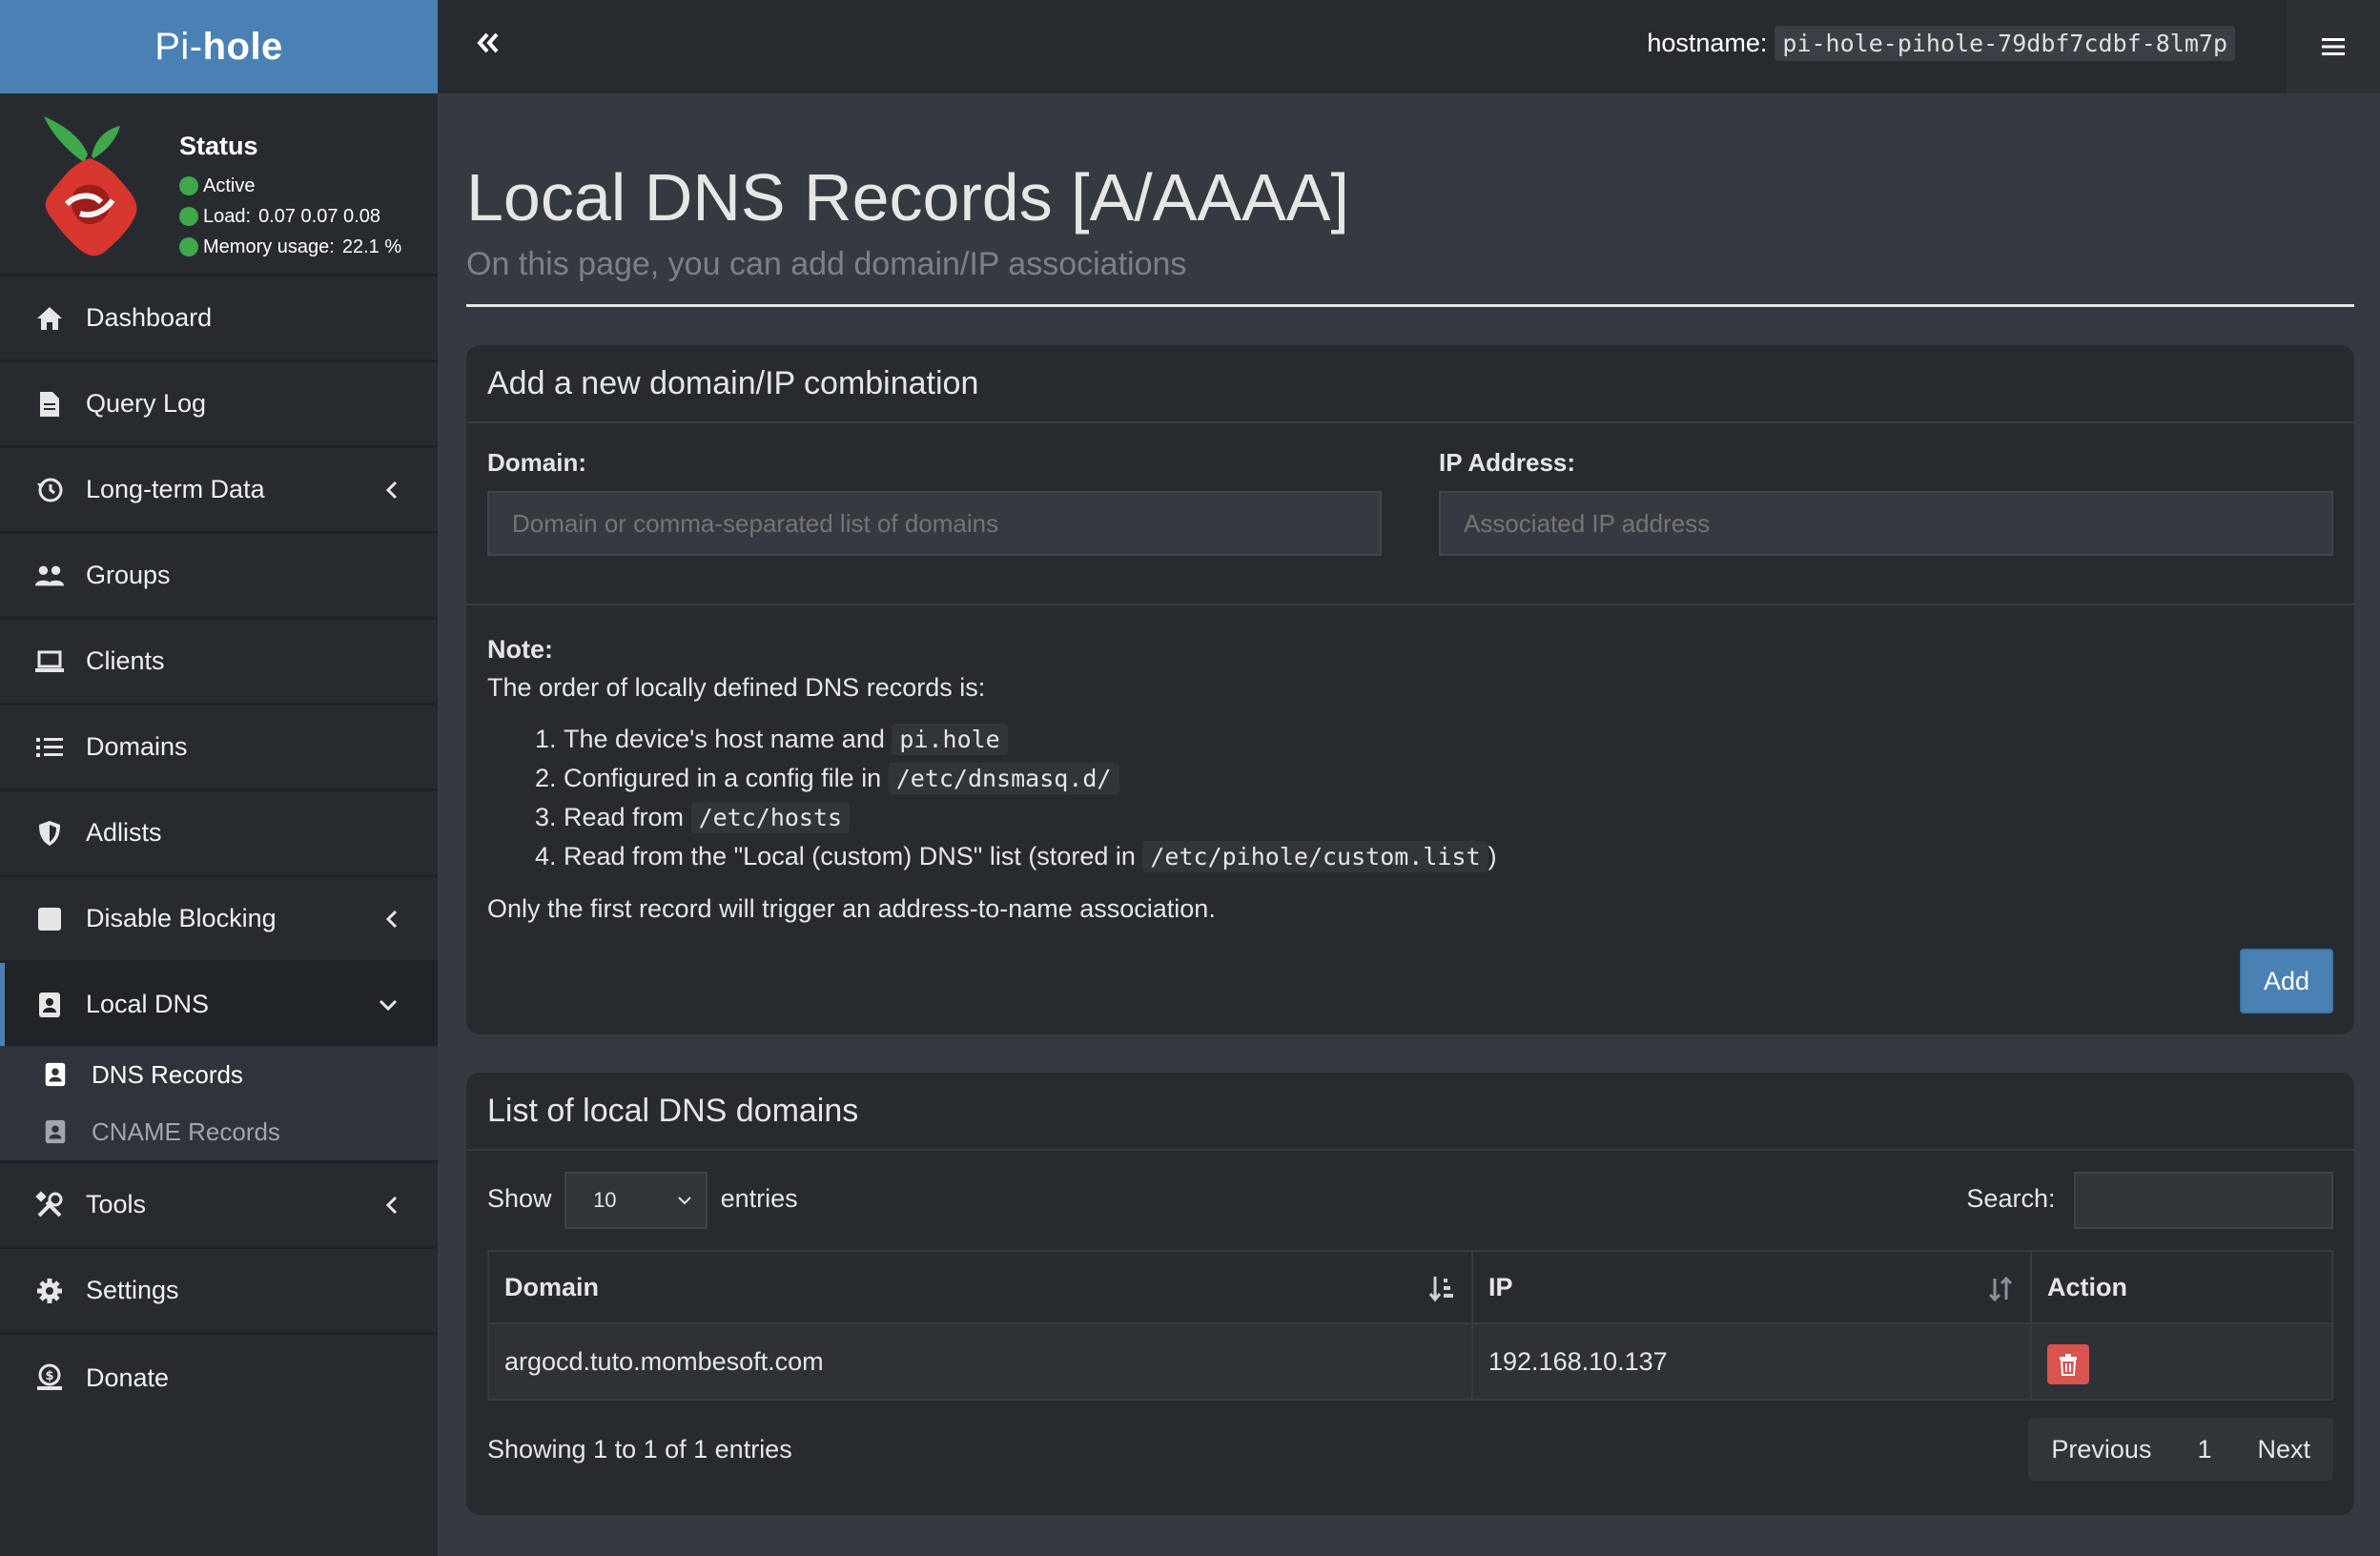 The image size is (2380, 1556). What do you see at coordinates (1500, 1286) in the screenshot?
I see `column-label: IP` at bounding box center [1500, 1286].